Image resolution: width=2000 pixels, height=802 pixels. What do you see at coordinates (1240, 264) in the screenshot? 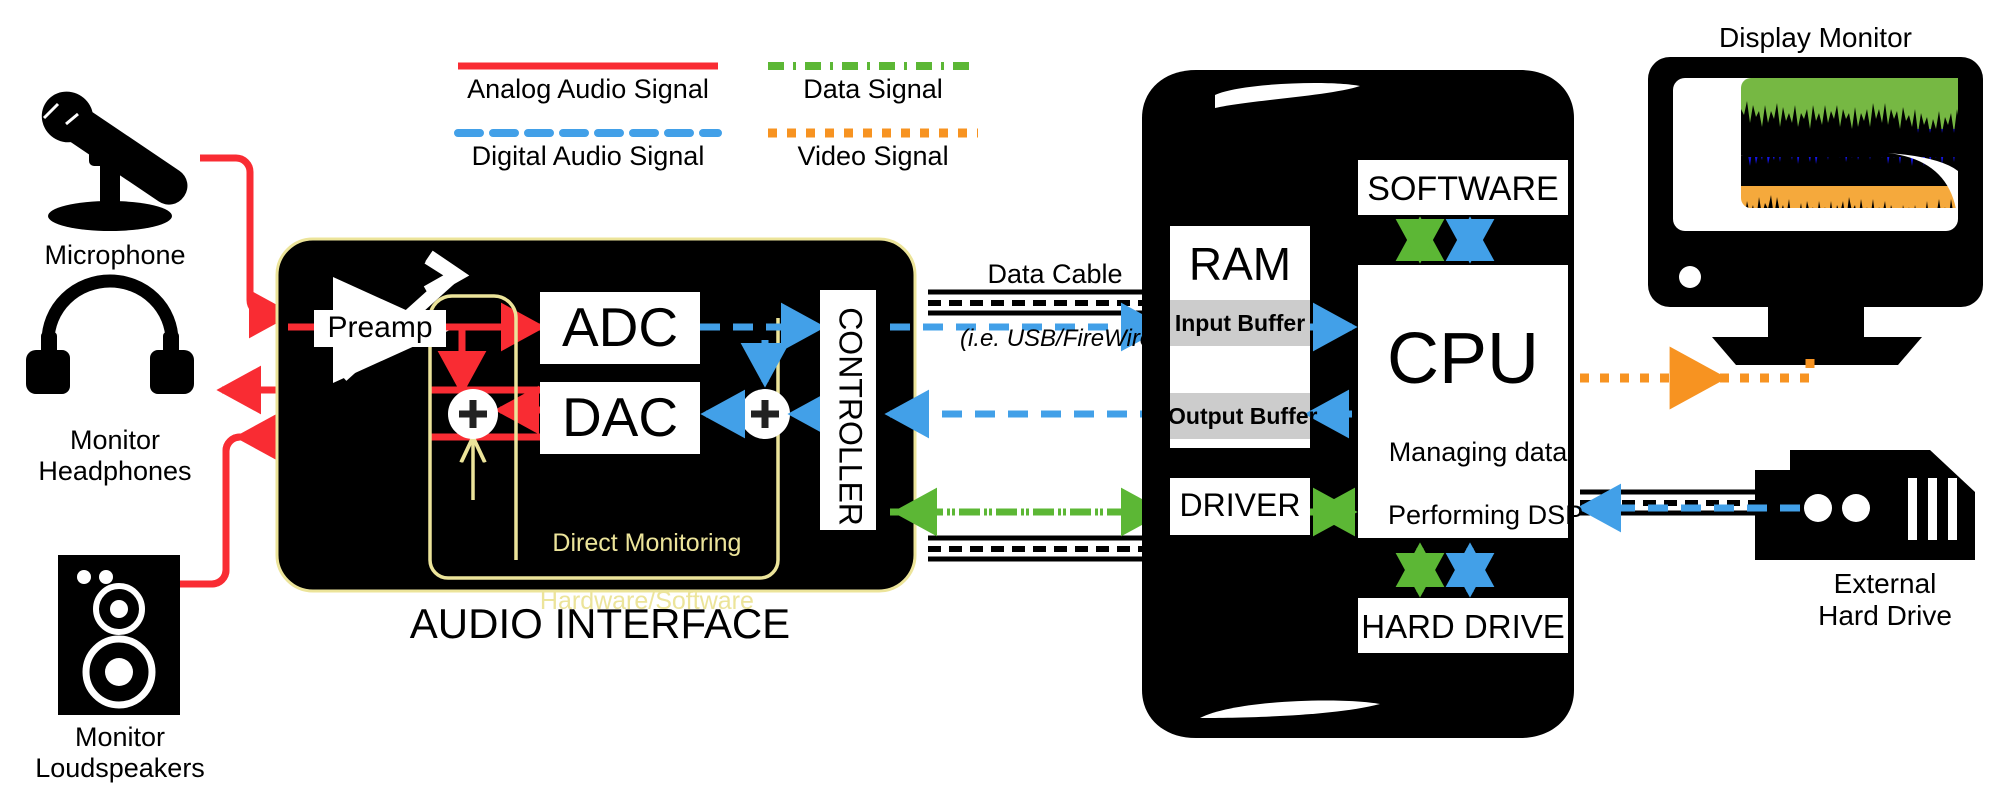
I see `ram-label: RAM` at bounding box center [1240, 264].